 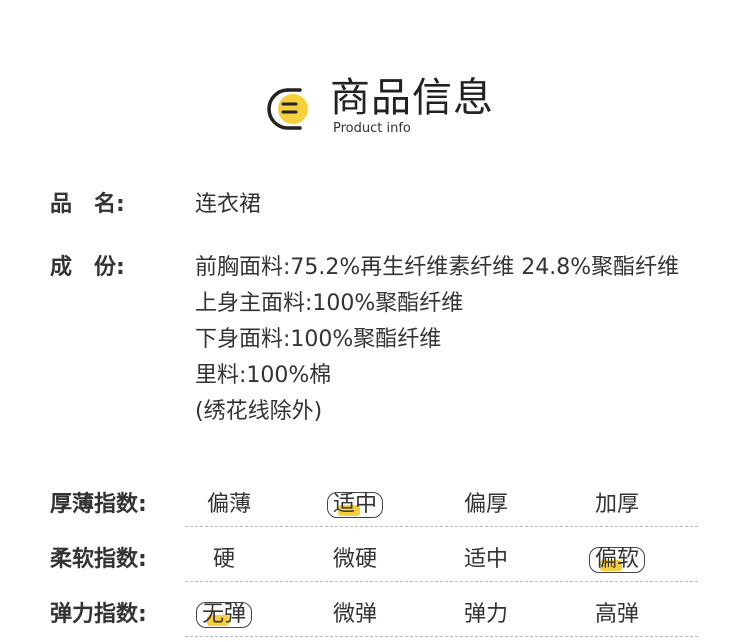 What do you see at coordinates (412, 98) in the screenshot?
I see `section-title: 商品信息` at bounding box center [412, 98].